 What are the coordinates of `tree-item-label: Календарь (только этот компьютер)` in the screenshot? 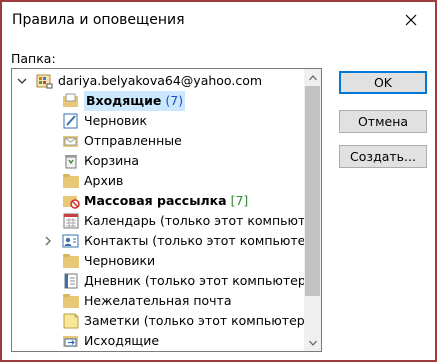 It's located at (203, 220).